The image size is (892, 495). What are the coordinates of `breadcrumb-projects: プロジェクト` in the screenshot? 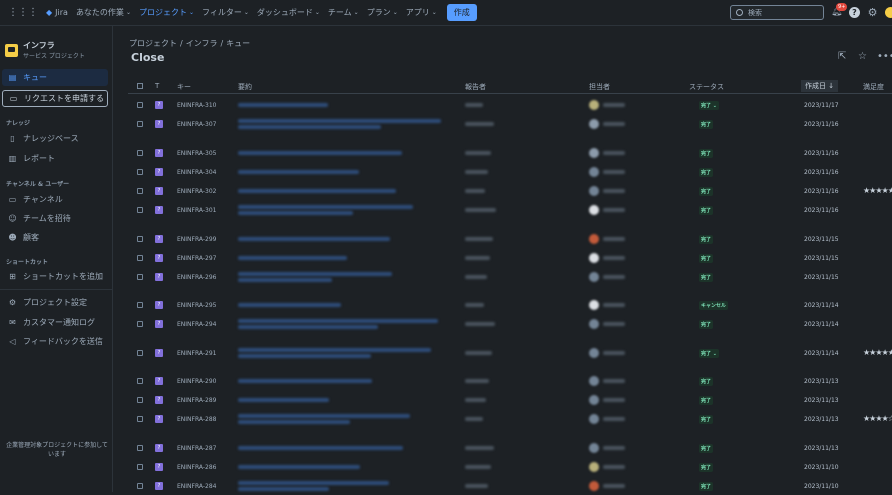 It's located at (153, 43).